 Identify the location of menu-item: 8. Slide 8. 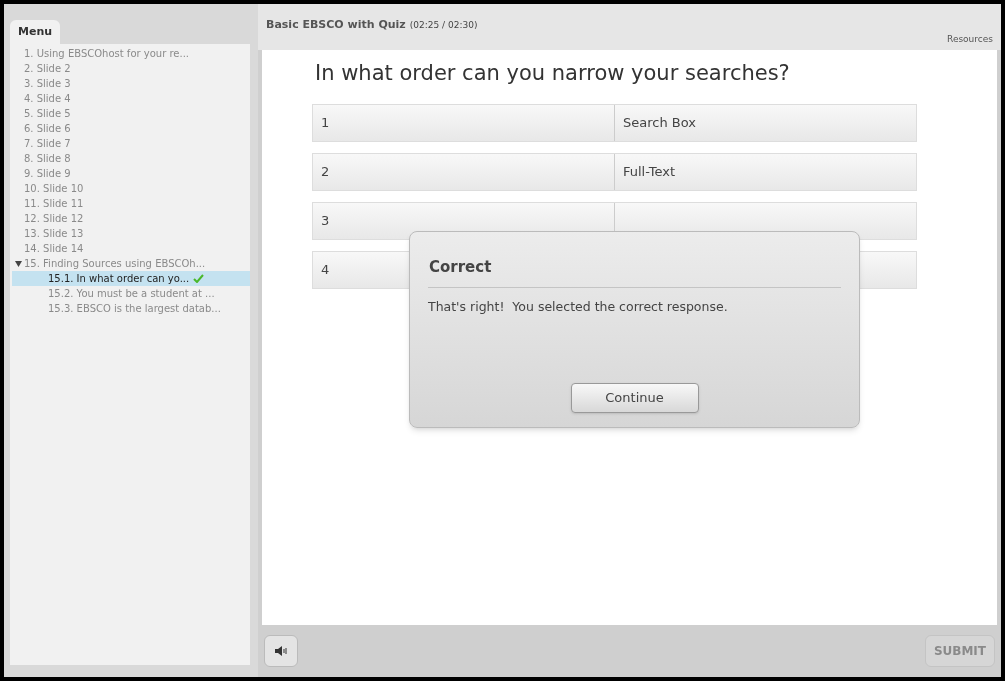
(131, 158).